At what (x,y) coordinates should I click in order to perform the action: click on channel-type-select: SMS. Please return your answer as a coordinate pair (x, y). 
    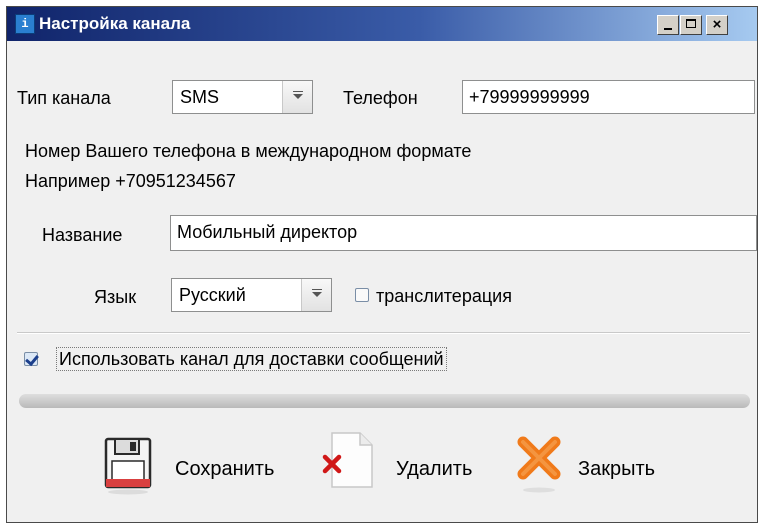
    Looking at the image, I should click on (242, 97).